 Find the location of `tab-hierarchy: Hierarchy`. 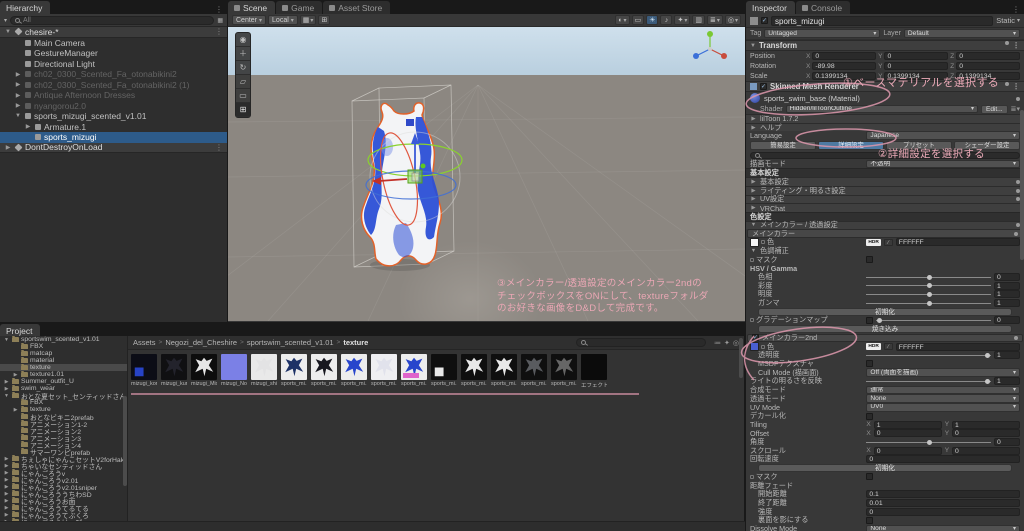

tab-hierarchy: Hierarchy is located at coordinates (25, 7).